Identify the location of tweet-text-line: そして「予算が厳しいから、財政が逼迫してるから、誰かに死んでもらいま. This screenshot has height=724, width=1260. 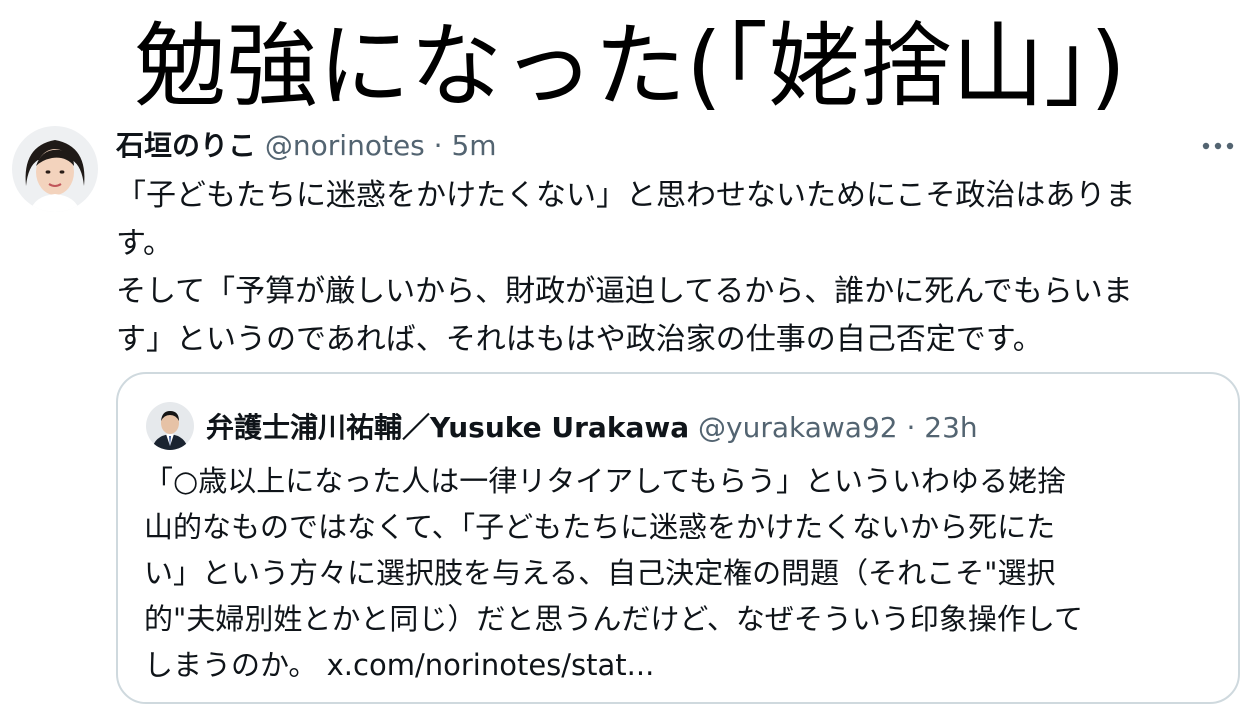
(624, 291).